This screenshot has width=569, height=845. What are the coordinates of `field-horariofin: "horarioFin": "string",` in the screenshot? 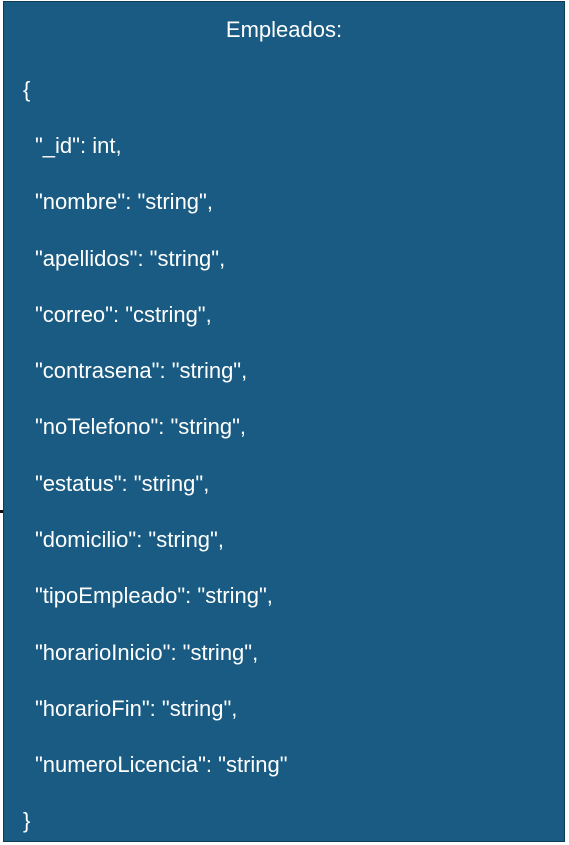 It's located at (136, 708).